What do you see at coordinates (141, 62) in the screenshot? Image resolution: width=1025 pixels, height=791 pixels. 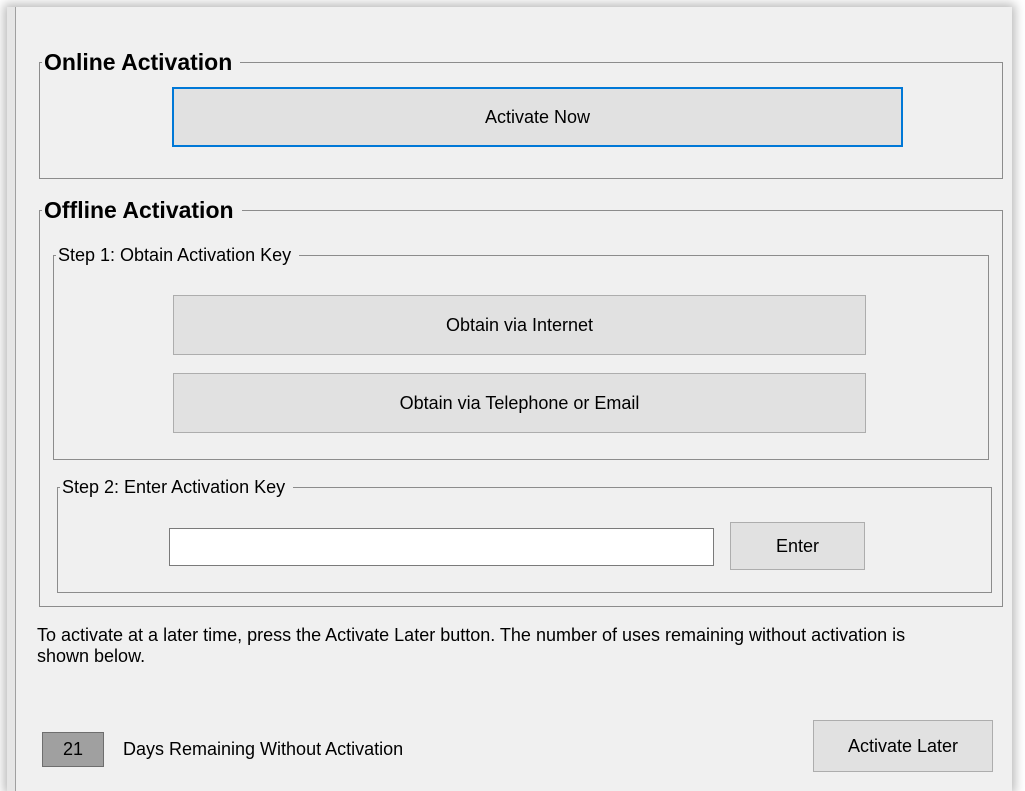 I see `online-activation-title: Online Activation` at bounding box center [141, 62].